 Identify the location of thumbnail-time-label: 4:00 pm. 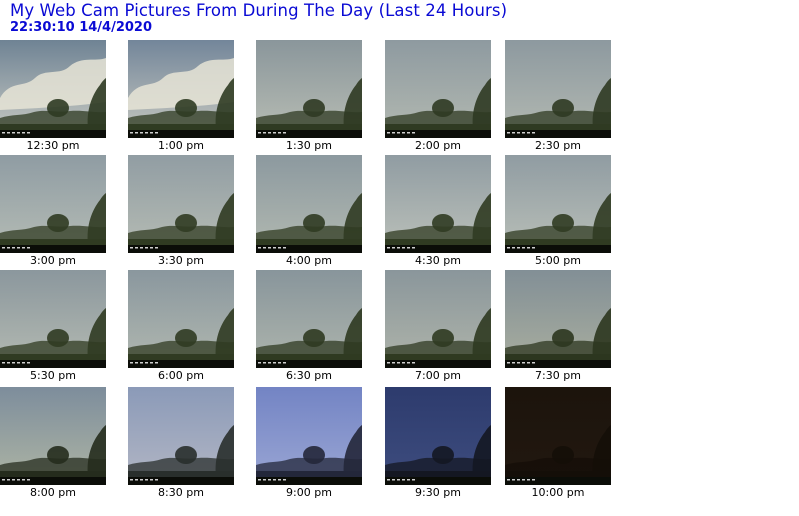
(309, 260).